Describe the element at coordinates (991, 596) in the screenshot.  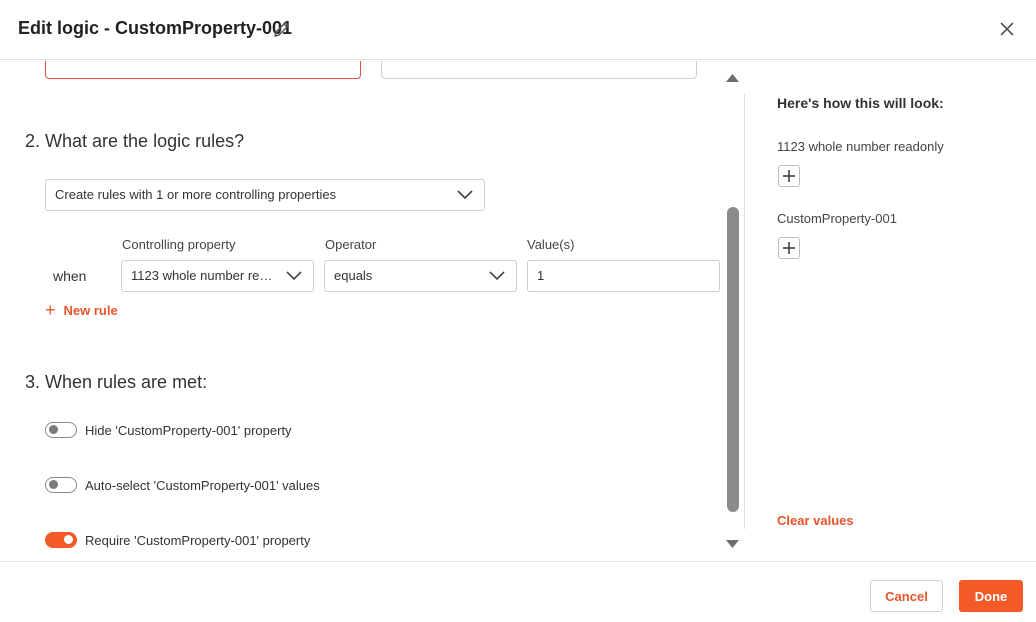
I see `done-button: Done` at that location.